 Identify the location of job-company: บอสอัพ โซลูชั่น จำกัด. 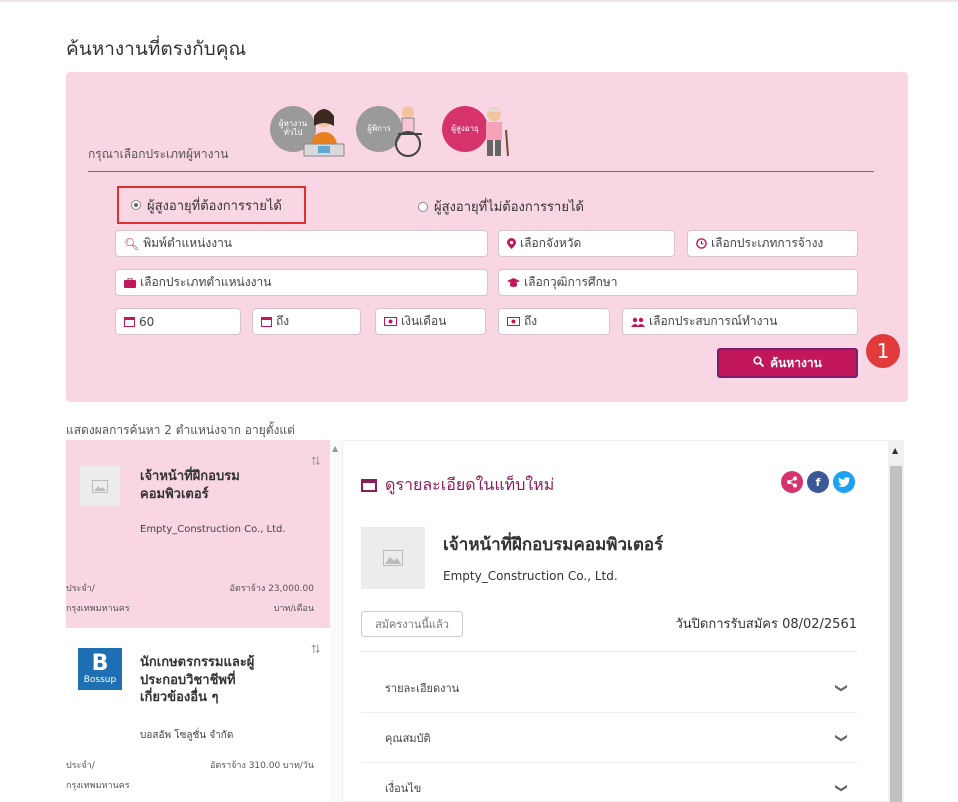
(187, 735).